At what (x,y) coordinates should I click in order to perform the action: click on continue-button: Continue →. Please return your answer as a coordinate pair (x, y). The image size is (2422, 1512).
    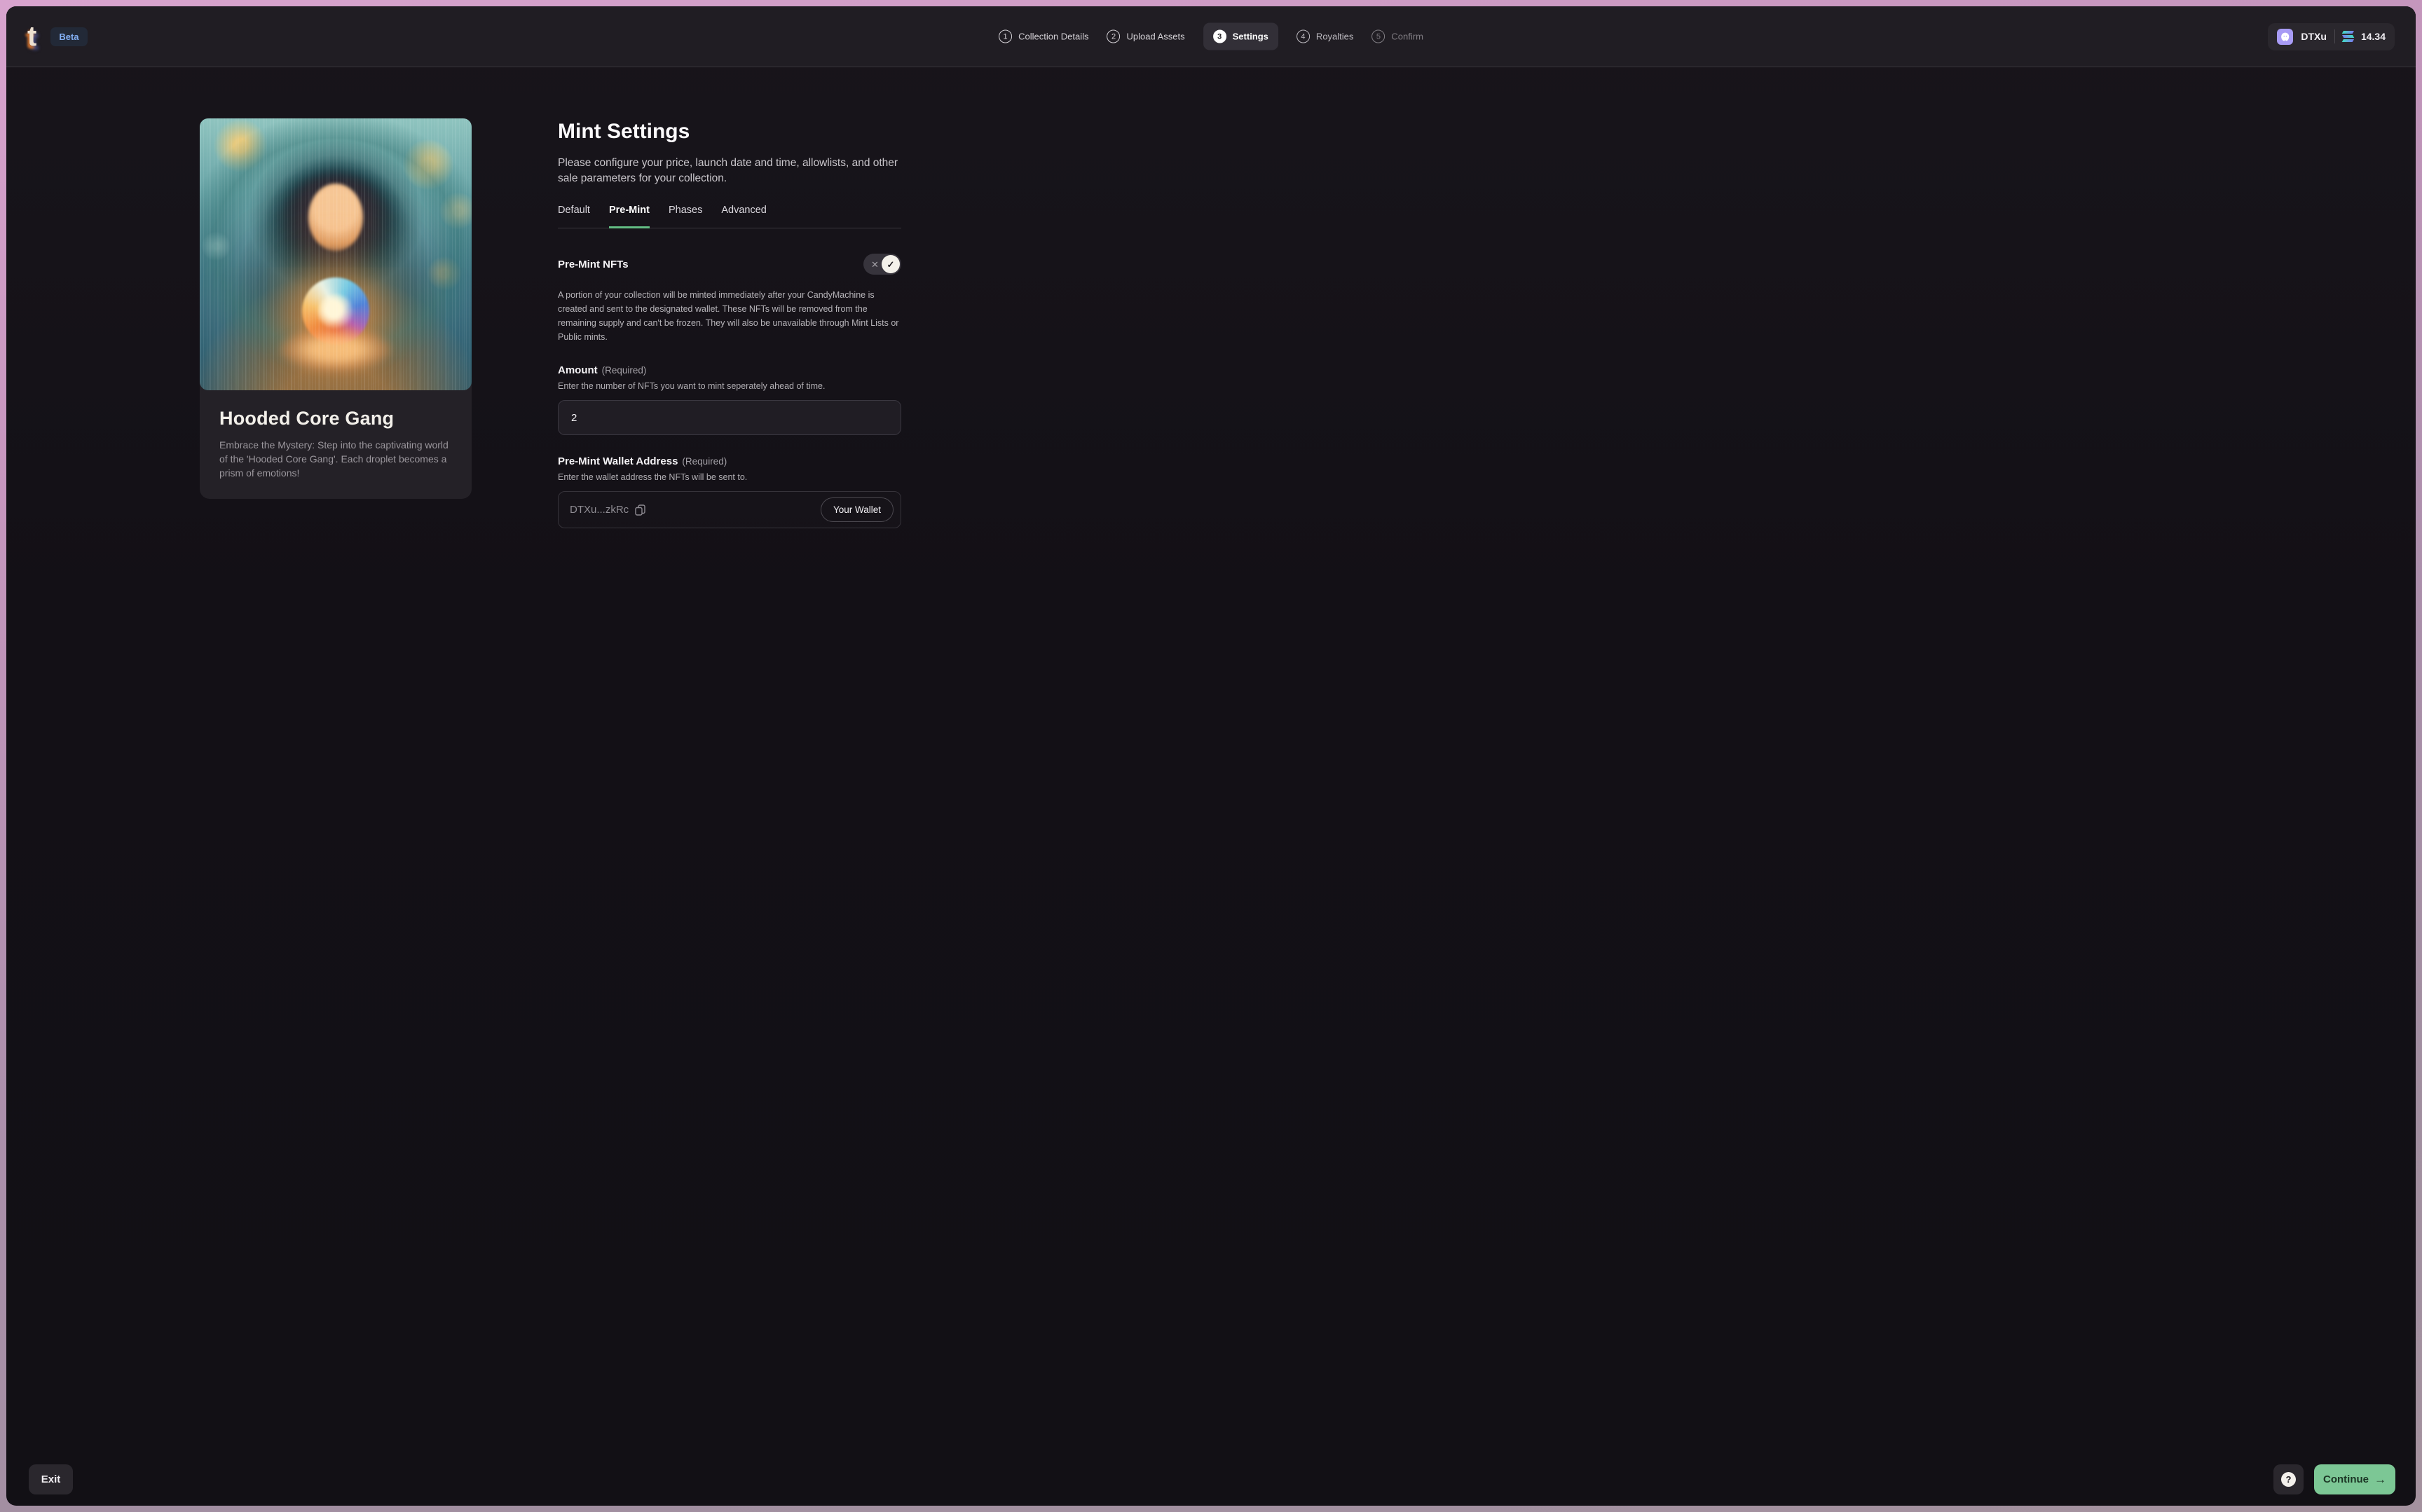
    Looking at the image, I should click on (2354, 1479).